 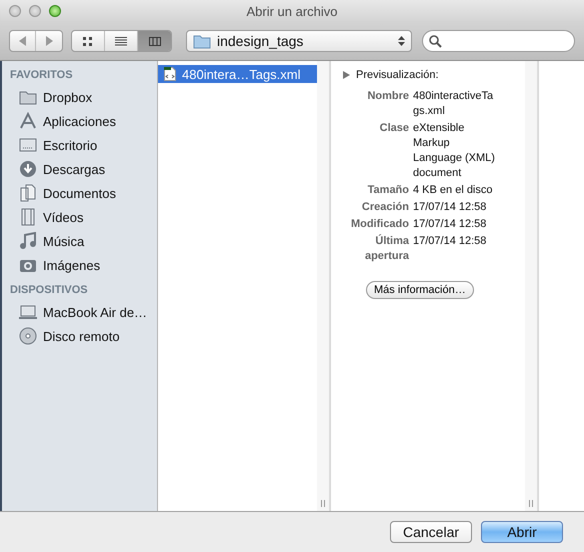 I want to click on info-label: Última apertura, so click(x=386, y=249).